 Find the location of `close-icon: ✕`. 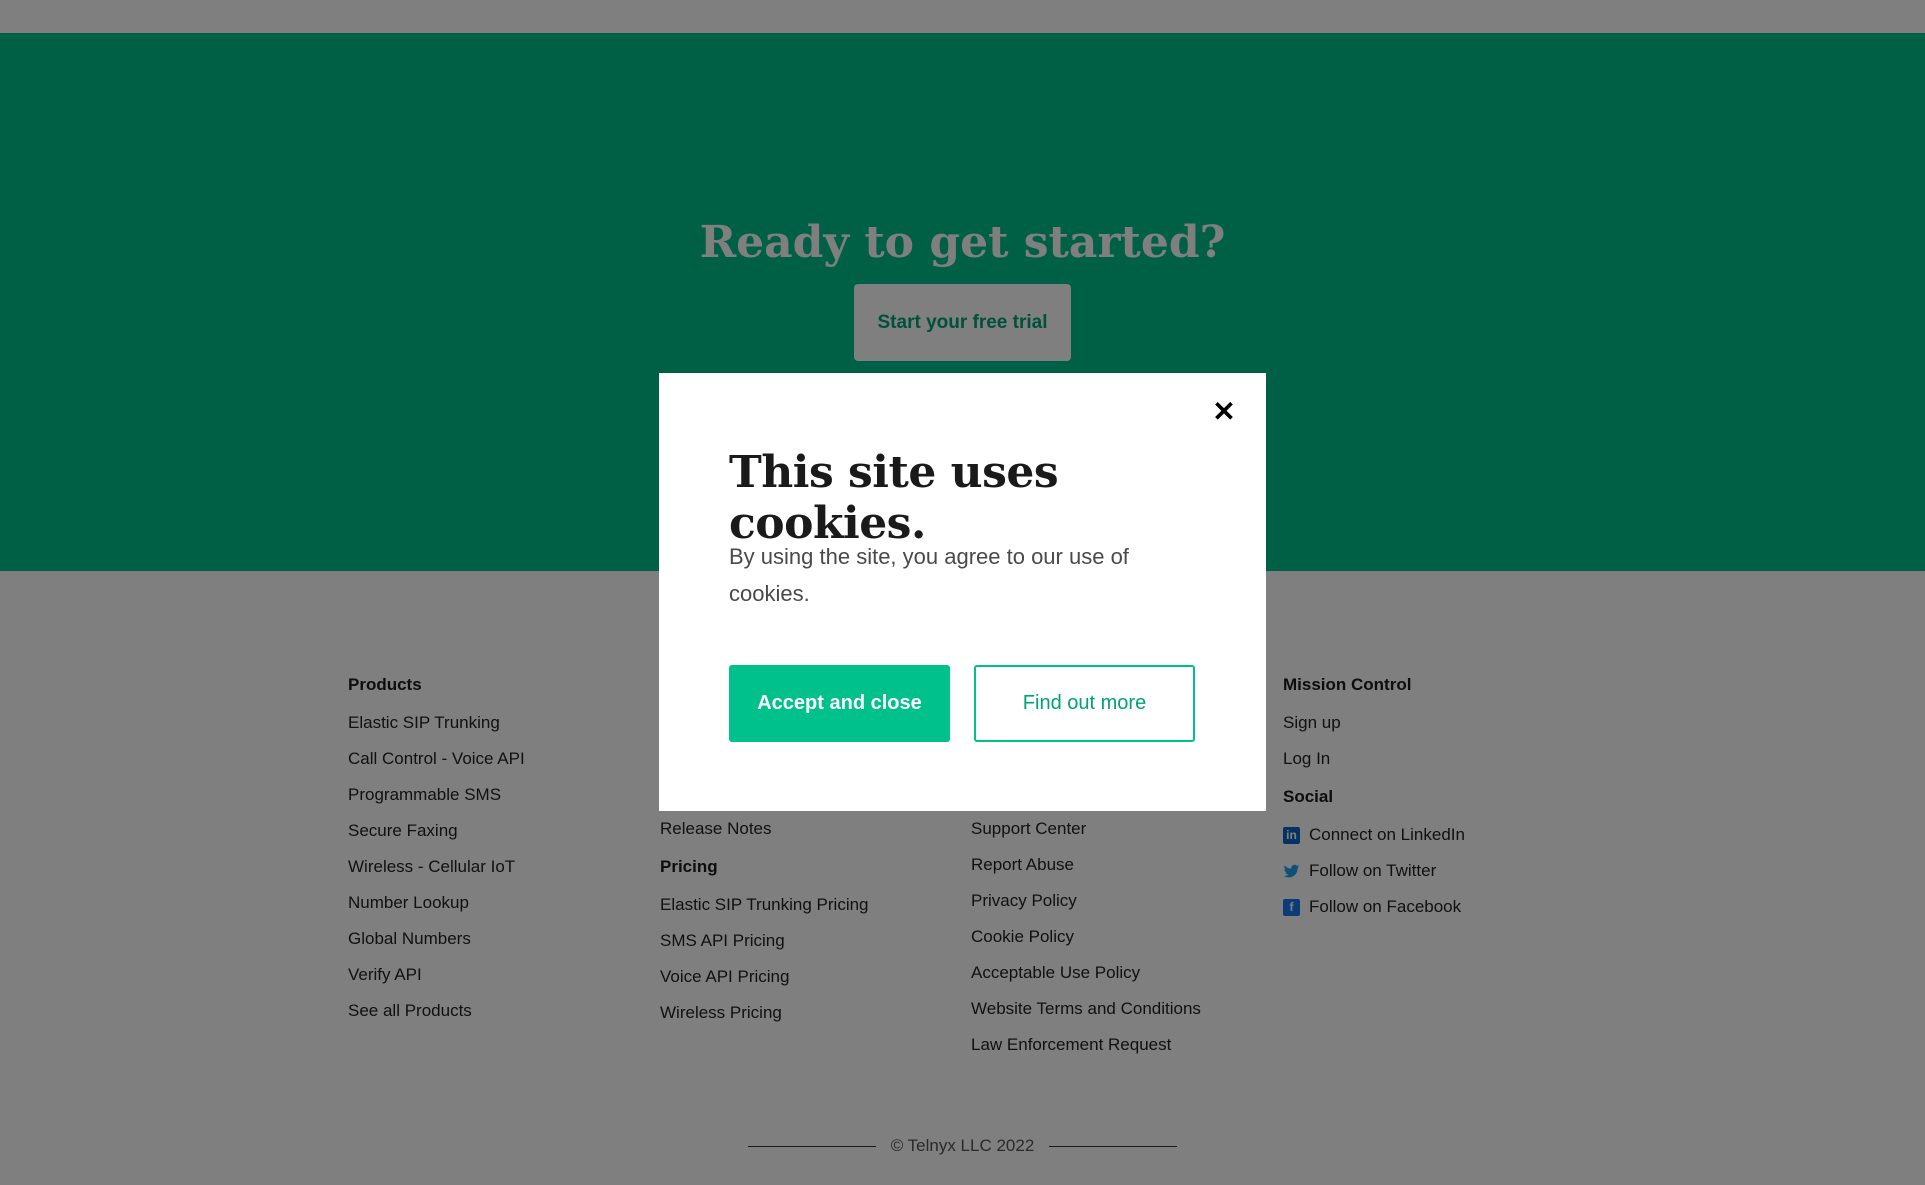

close-icon: ✕ is located at coordinates (1224, 412).